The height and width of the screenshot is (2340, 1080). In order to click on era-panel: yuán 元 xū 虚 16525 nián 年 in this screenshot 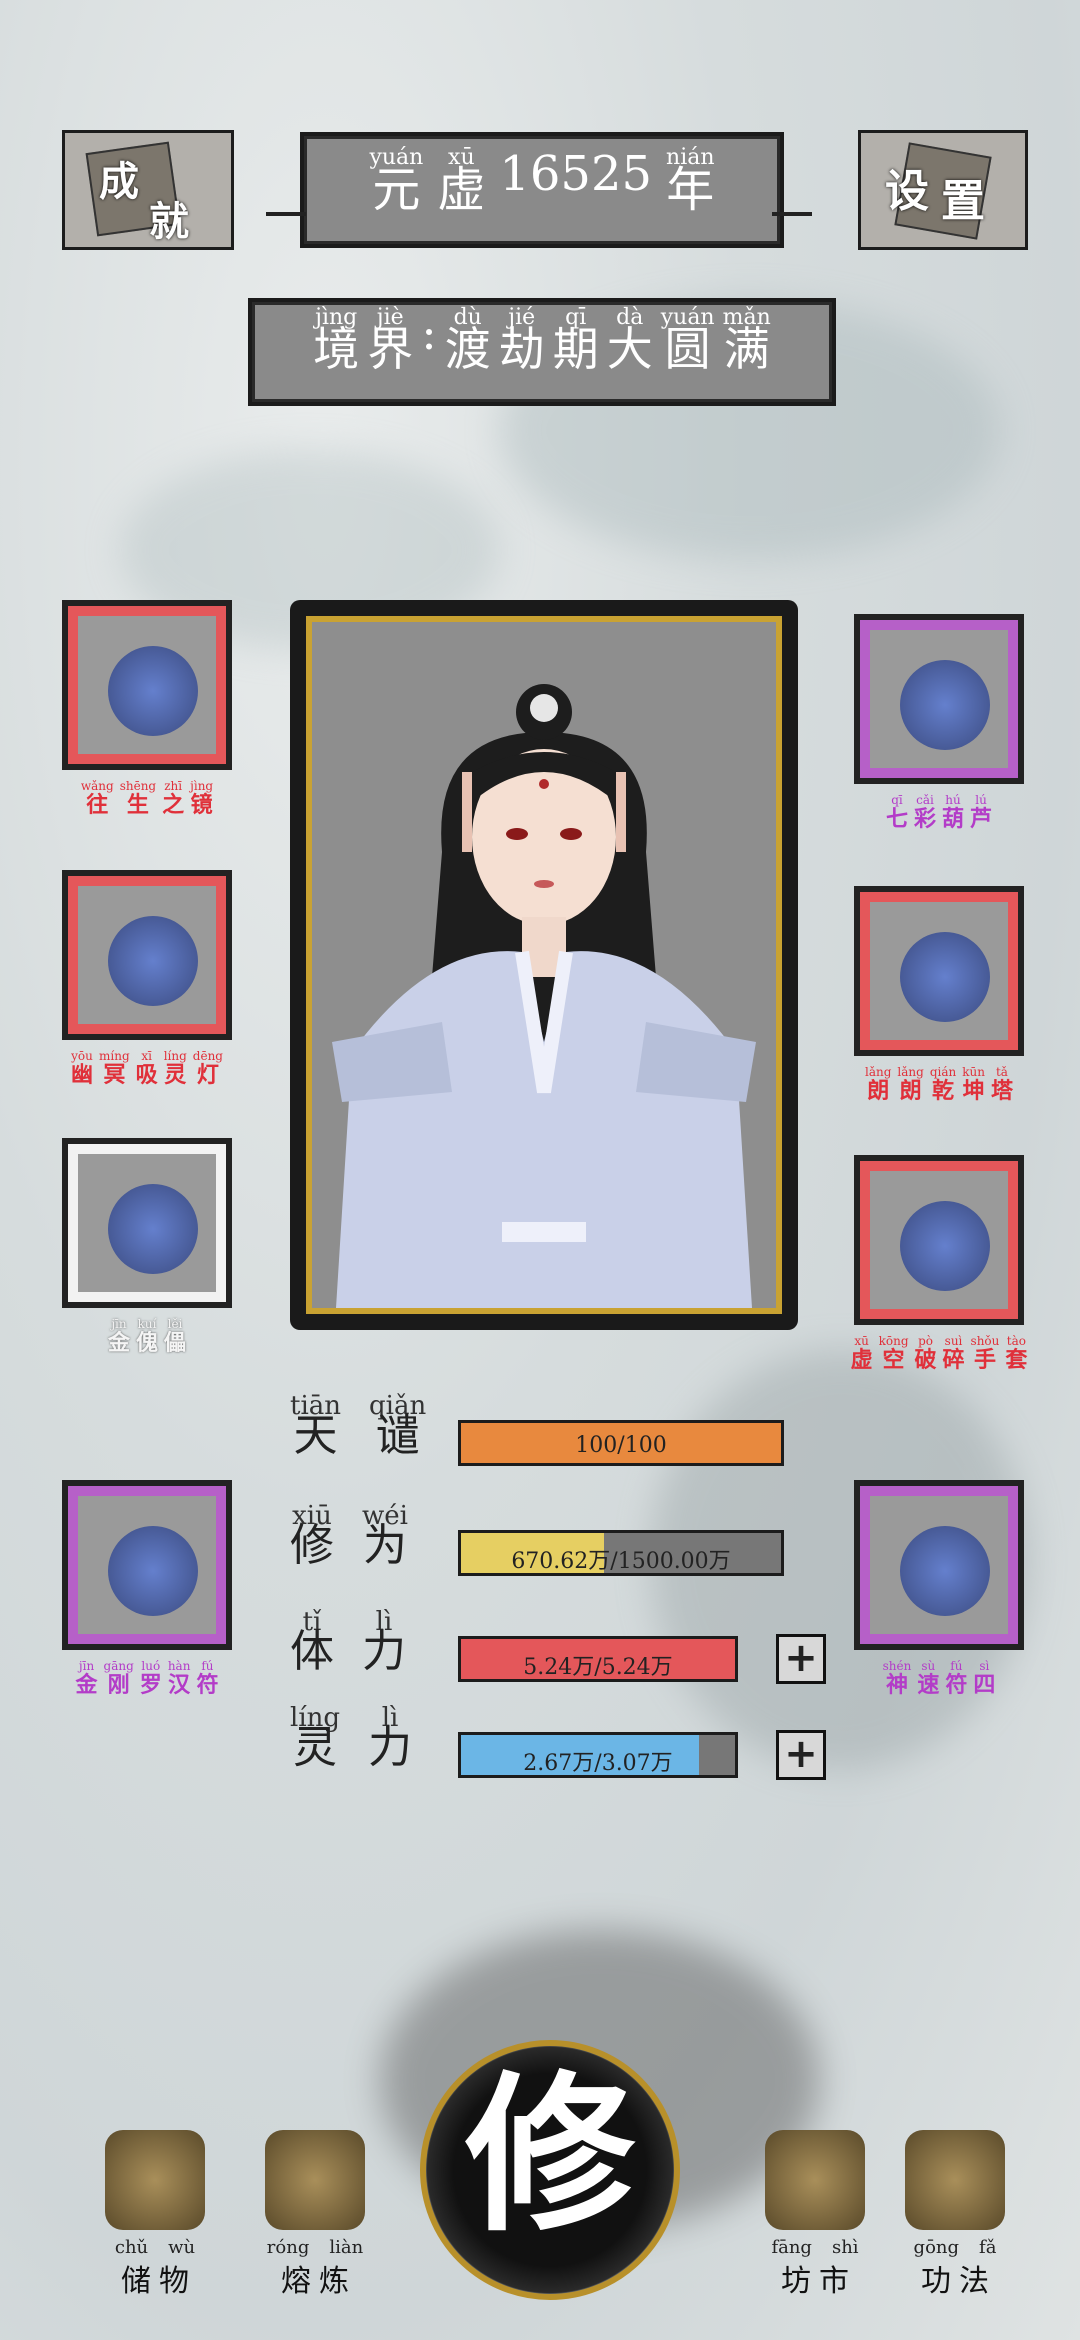, I will do `click(542, 190)`.